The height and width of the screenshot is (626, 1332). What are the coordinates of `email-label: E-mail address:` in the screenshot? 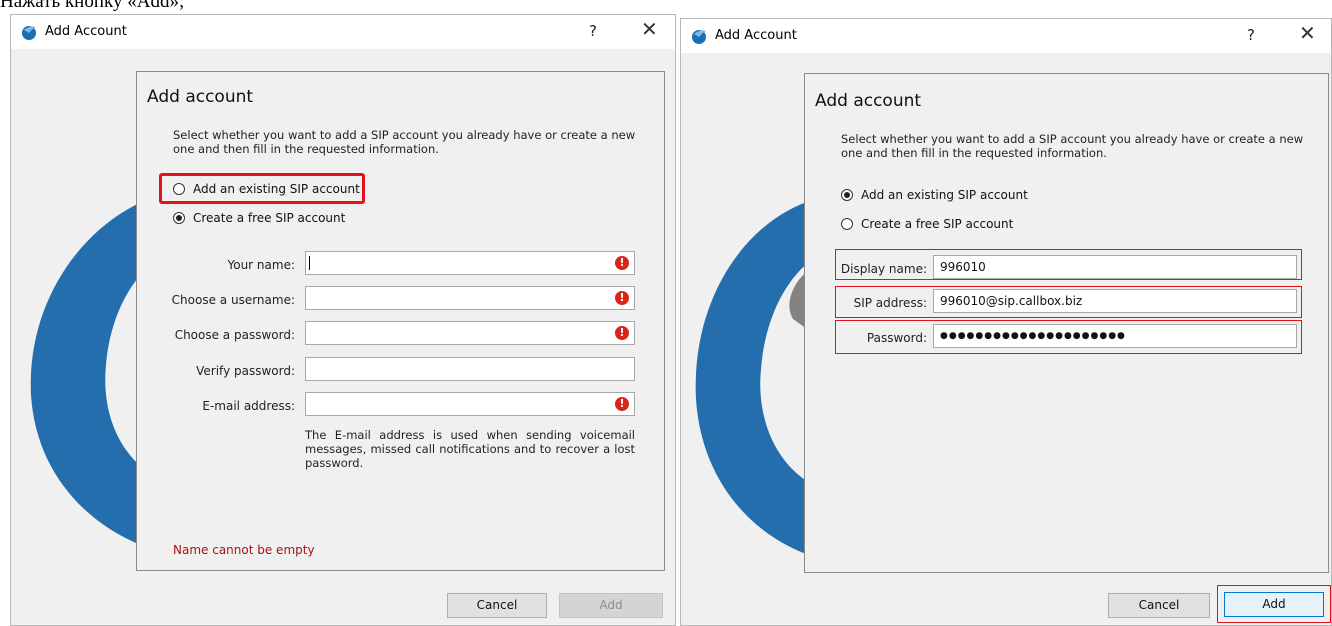 It's located at (248, 406).